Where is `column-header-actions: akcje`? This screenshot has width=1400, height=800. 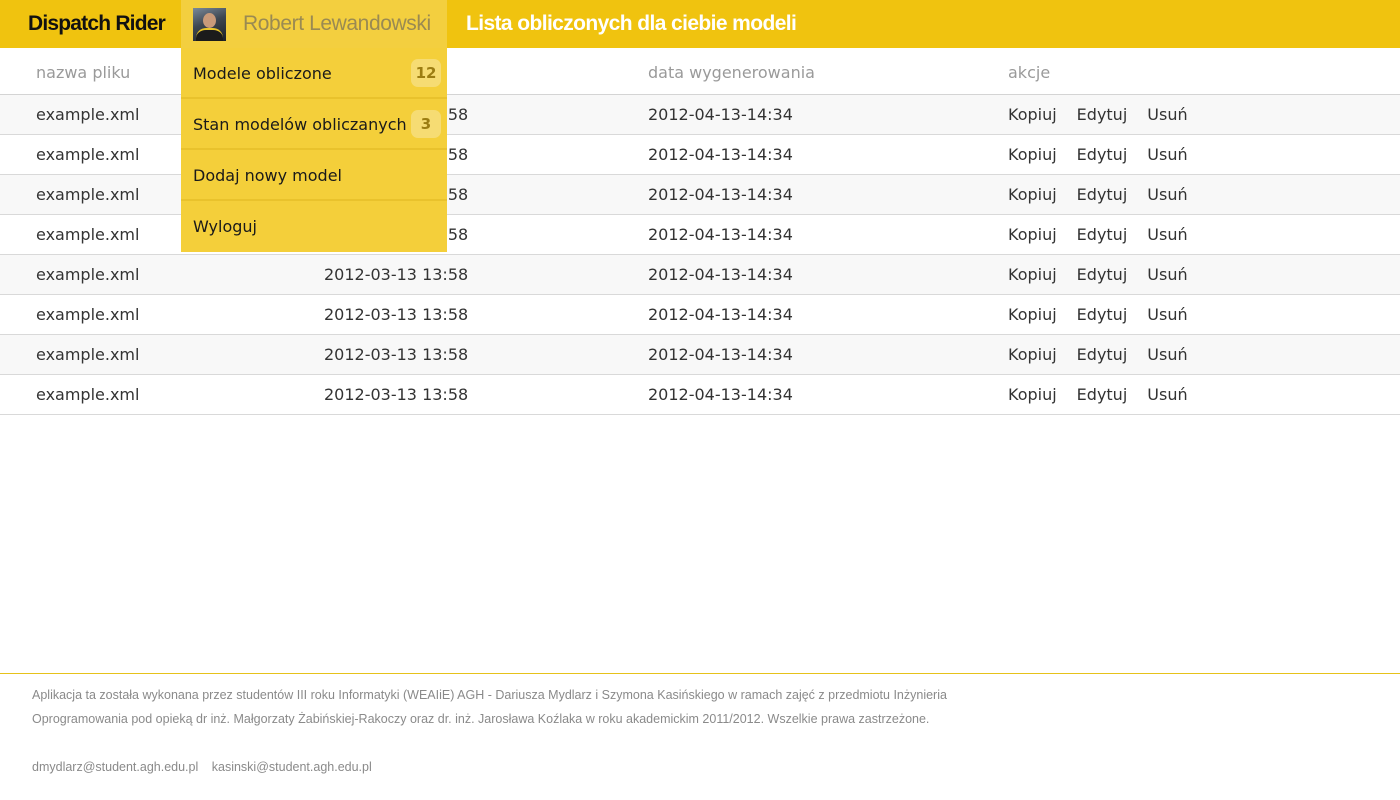 column-header-actions: akcje is located at coordinates (1204, 72).